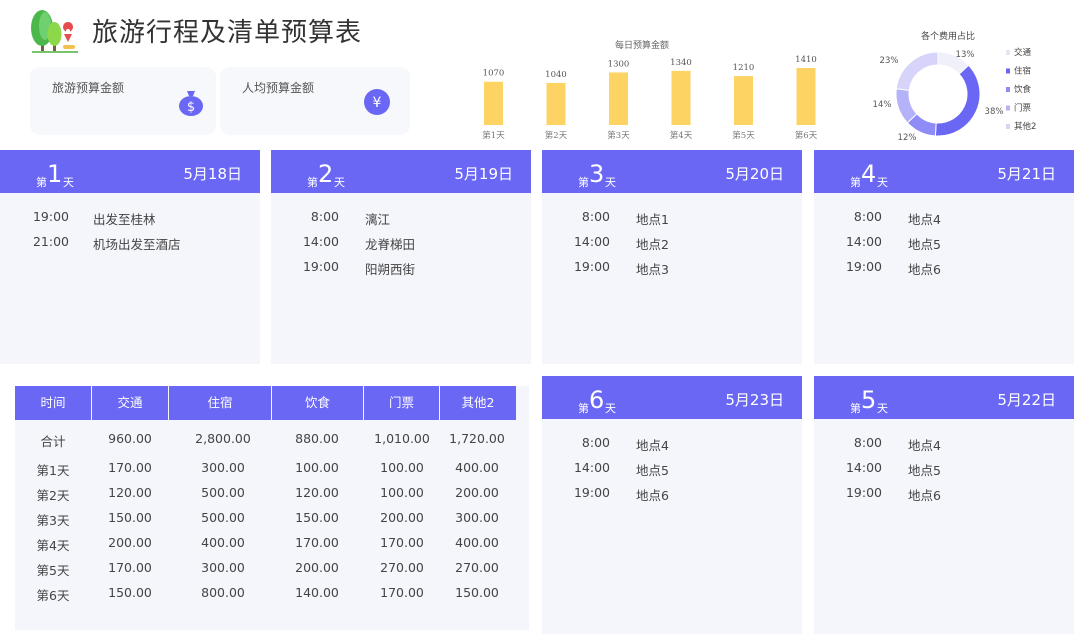 This screenshot has height=634, width=1080. I want to click on day-card-1: 第 1 天 5月18日 19:00 出发至桂林 21:00 机场出发至酒店, so click(130, 257).